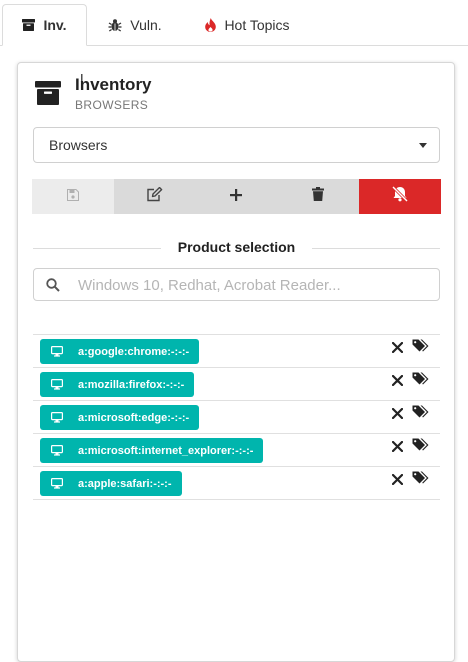 This screenshot has width=468, height=662. I want to click on product-cpe: a:apple:safari:-:-:-, so click(125, 483).